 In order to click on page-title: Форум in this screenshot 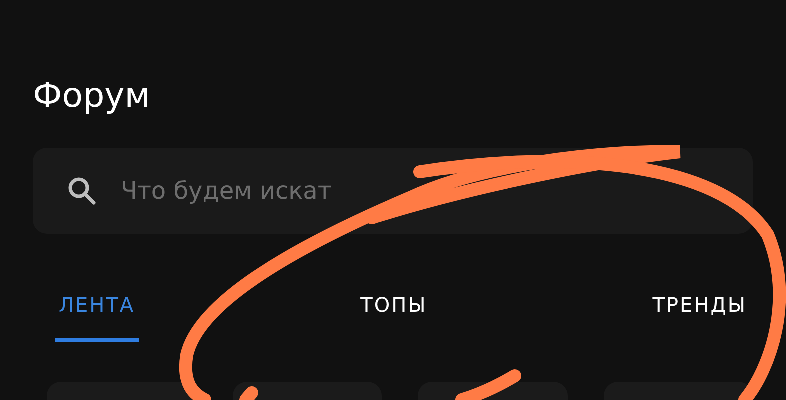, I will do `click(91, 96)`.